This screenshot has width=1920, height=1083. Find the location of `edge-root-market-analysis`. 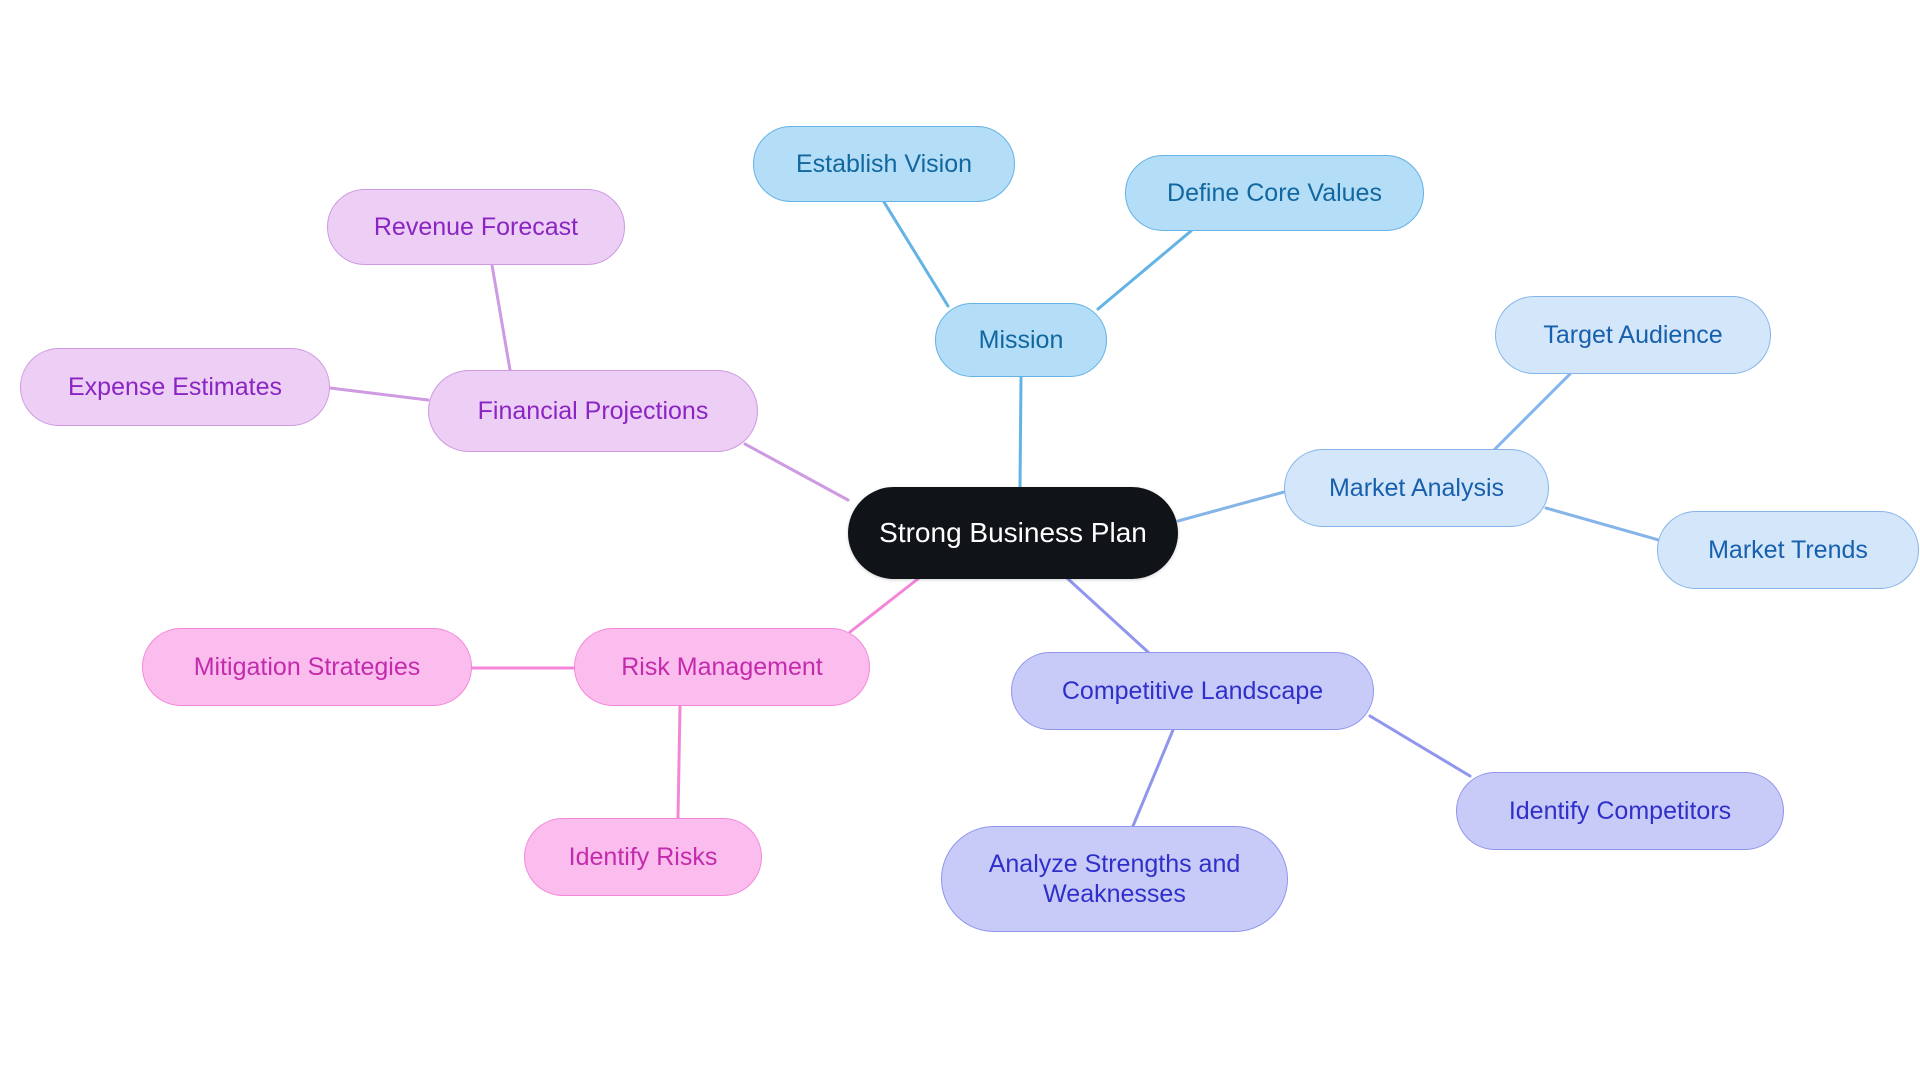

edge-root-market-analysis is located at coordinates (1231, 506).